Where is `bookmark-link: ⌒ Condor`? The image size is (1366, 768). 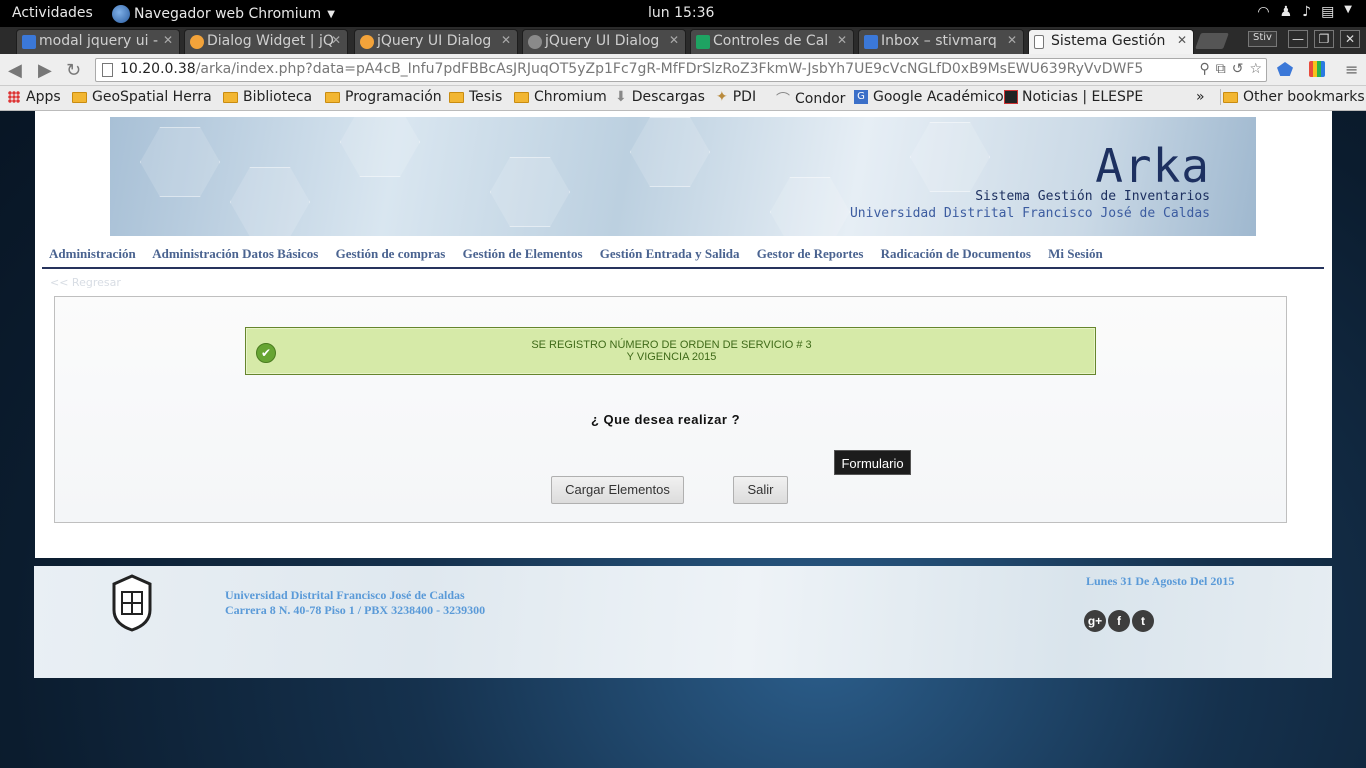 bookmark-link: ⌒ Condor is located at coordinates (810, 99).